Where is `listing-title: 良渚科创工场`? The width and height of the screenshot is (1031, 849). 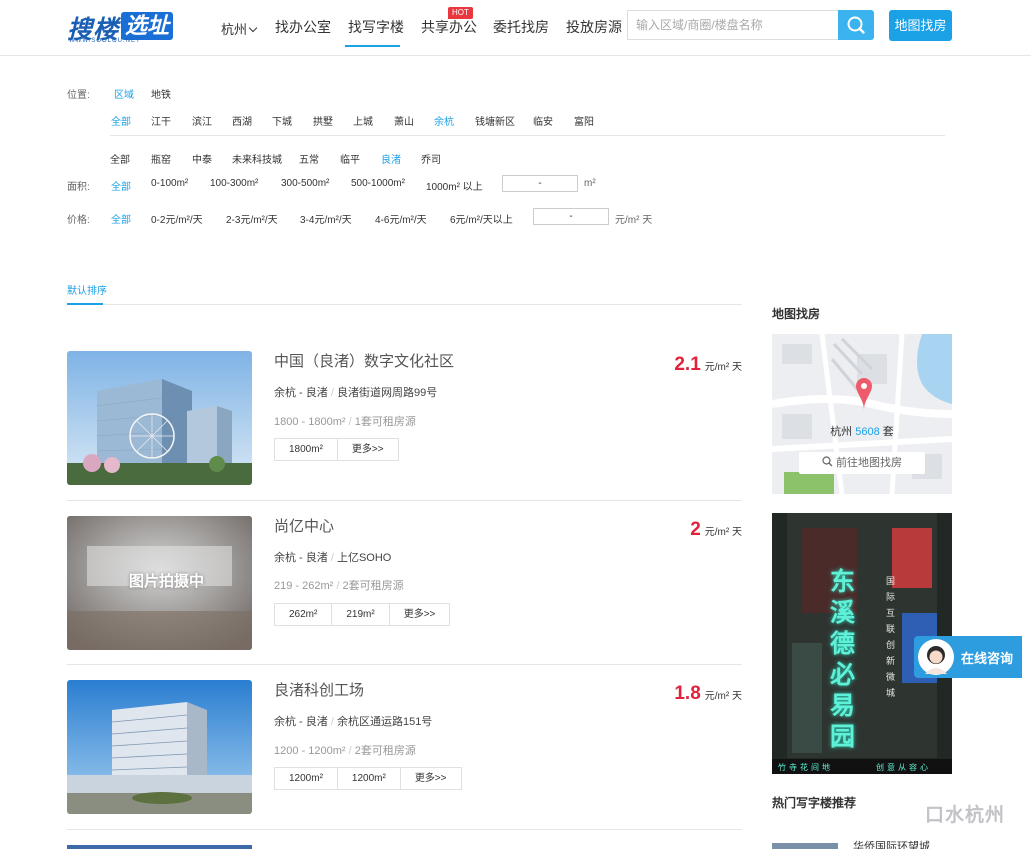
listing-title: 良渚科创工场 is located at coordinates (319, 689).